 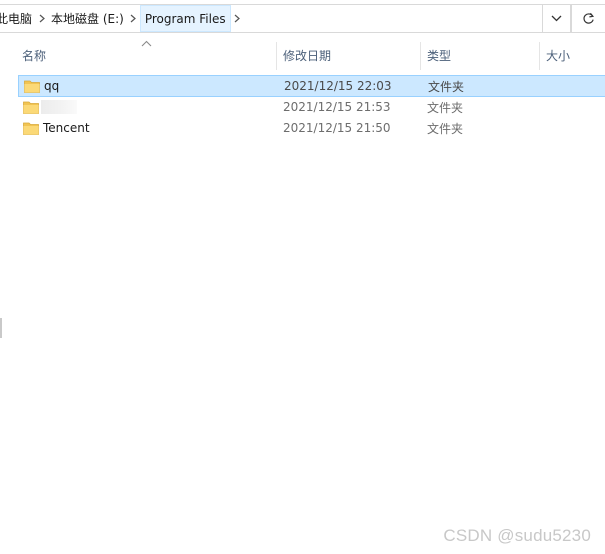 I want to click on watermark: CSDN @sudu5230, so click(x=517, y=535).